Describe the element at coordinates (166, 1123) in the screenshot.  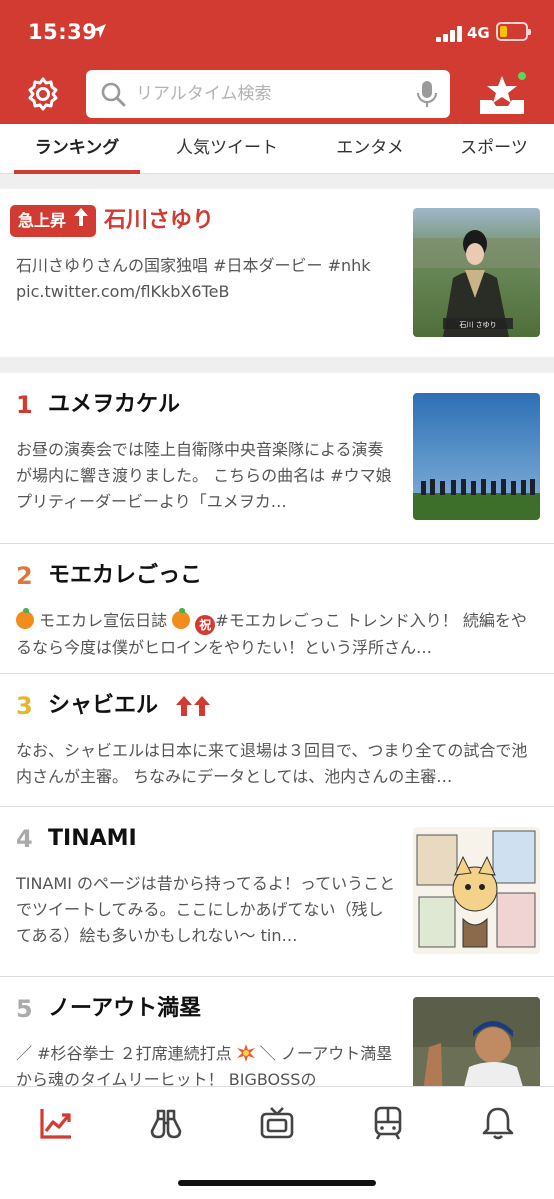
I see `binoculars-icon` at that location.